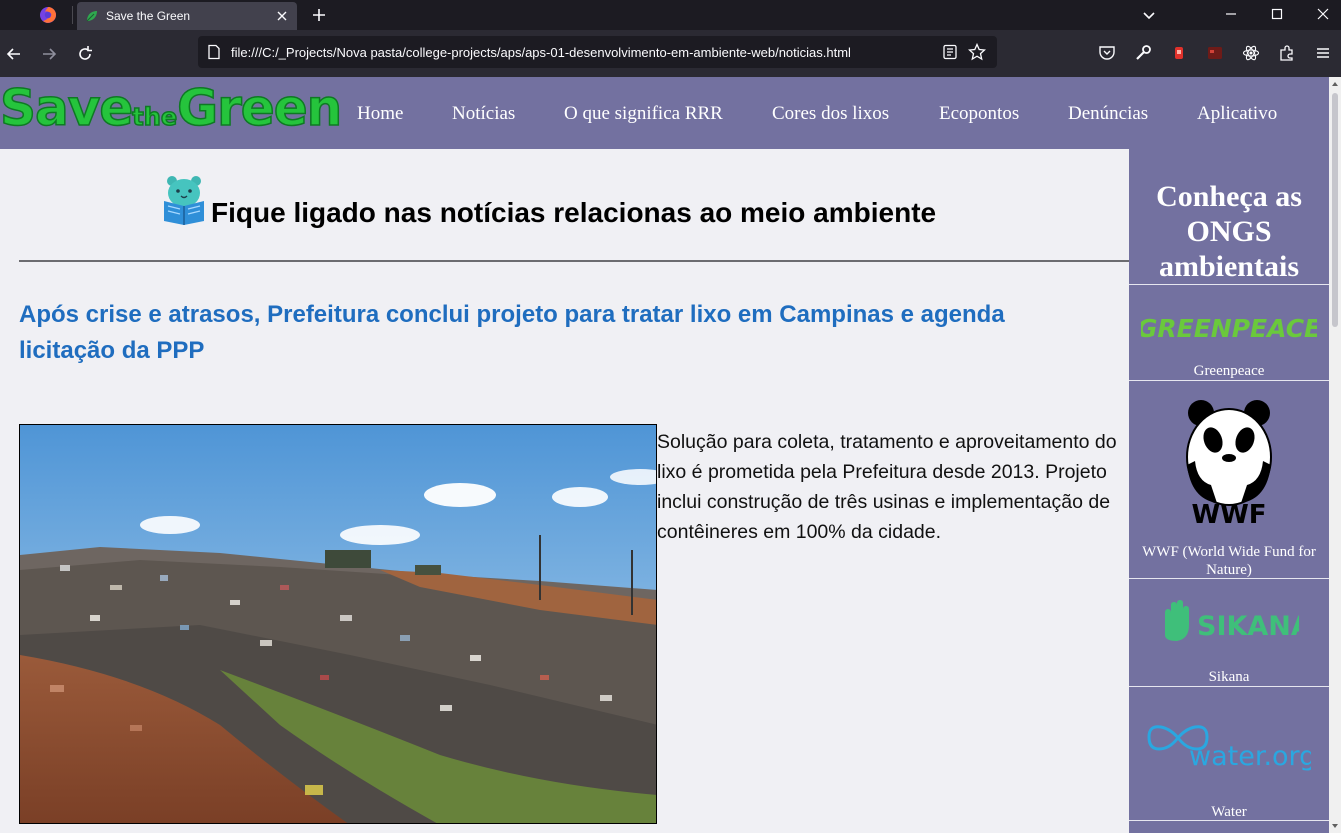 This screenshot has width=1341, height=833. Describe the element at coordinates (1251, 53) in the screenshot. I see `react-devtools-icon` at that location.